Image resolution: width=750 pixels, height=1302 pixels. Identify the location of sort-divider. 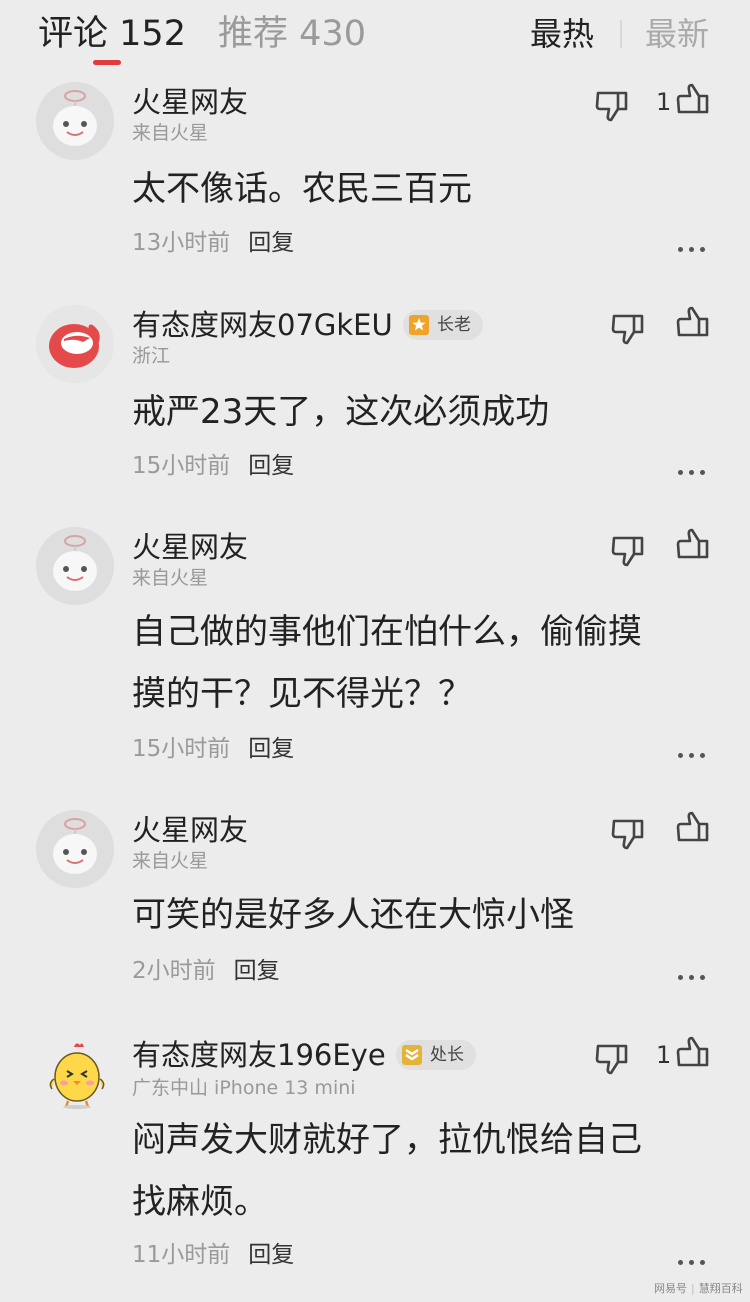
(621, 34).